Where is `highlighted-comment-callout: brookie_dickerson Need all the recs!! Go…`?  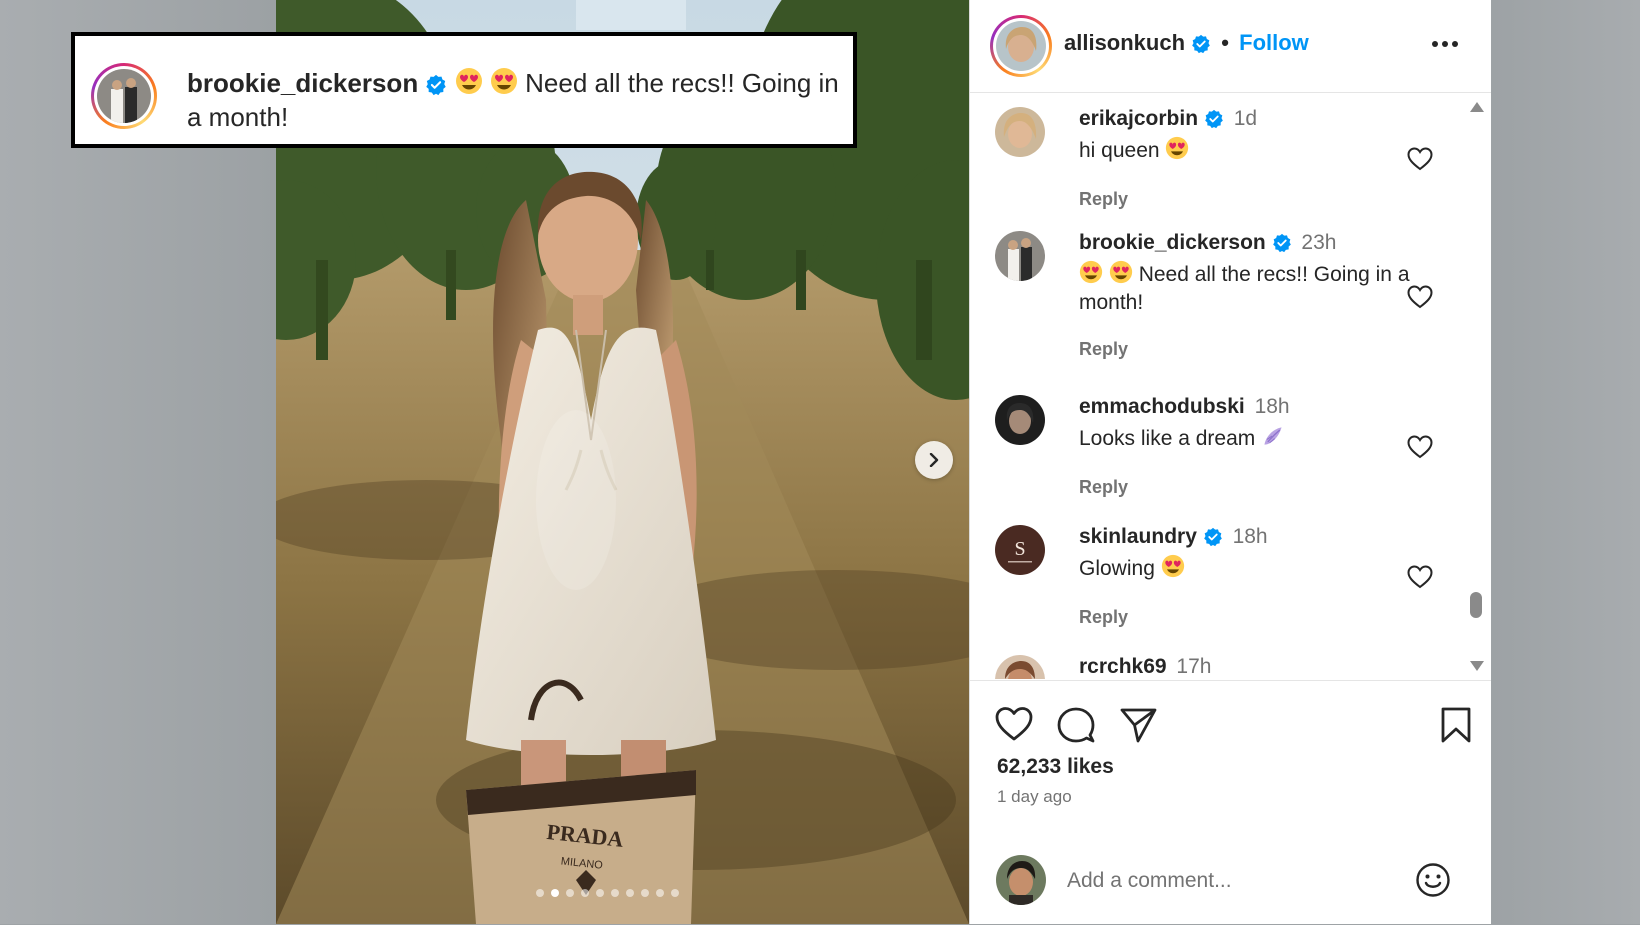
highlighted-comment-callout: brookie_dickerson Need all the recs!! Go… is located at coordinates (464, 90).